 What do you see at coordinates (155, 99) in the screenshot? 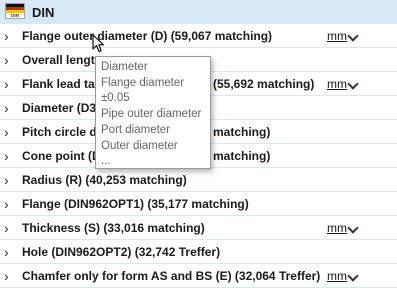
I see `dropdown-option: ±0.05` at bounding box center [155, 99].